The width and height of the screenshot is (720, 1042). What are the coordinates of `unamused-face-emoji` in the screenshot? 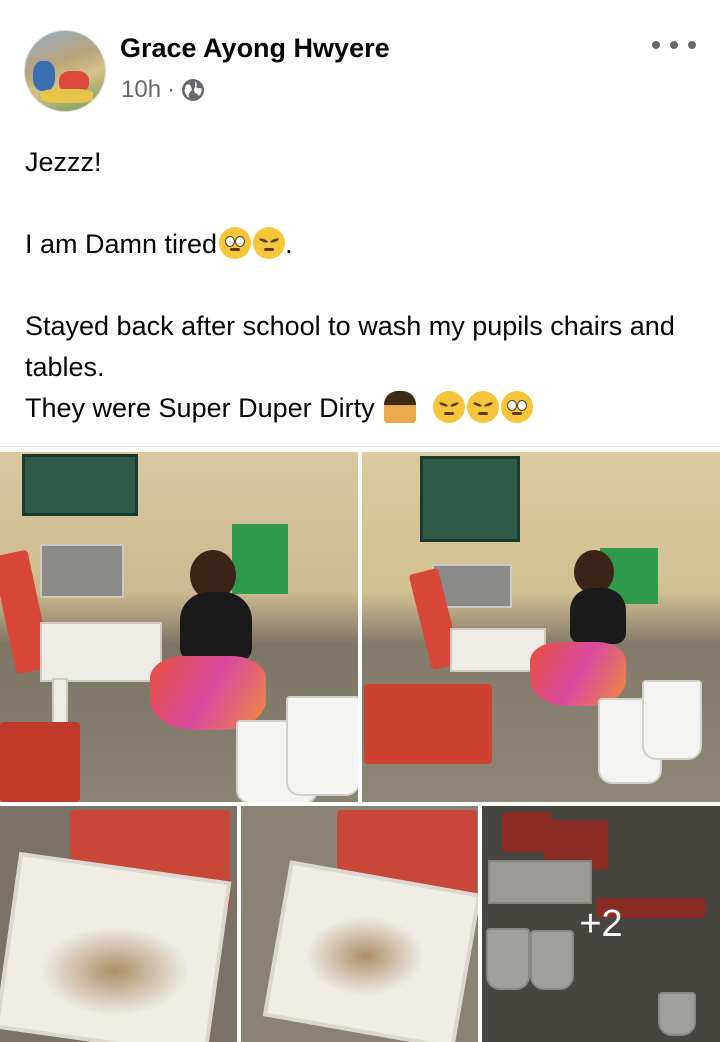 It's located at (483, 407).